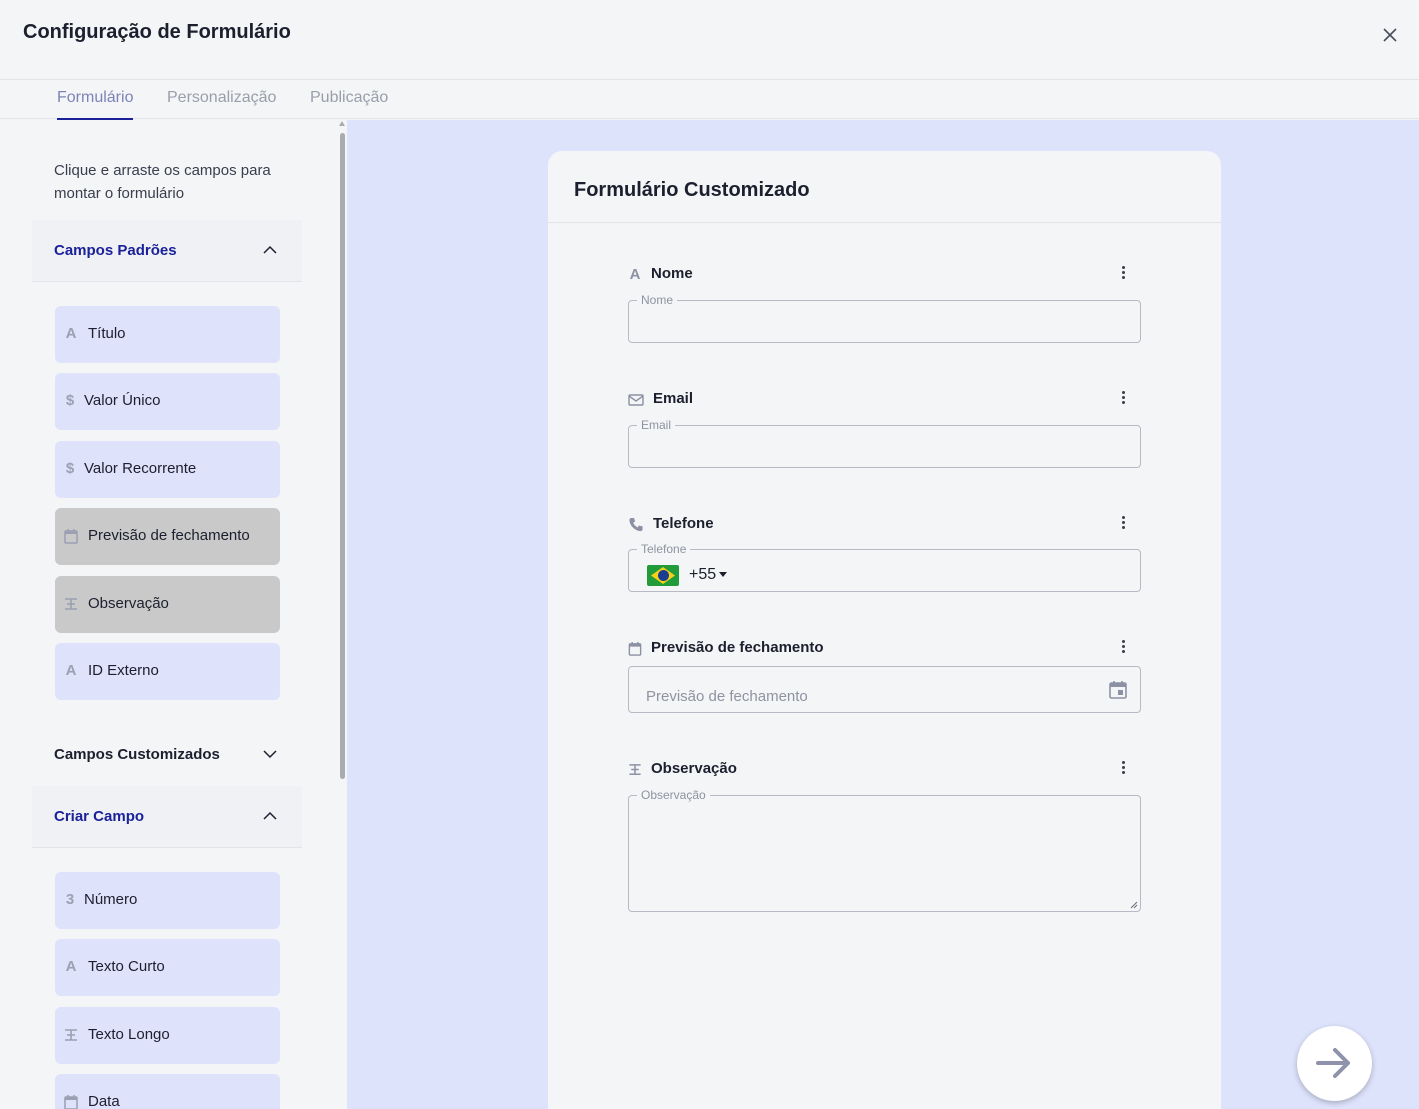  Describe the element at coordinates (167, 817) in the screenshot. I see `section-criar-campo: Criar Campo` at that location.